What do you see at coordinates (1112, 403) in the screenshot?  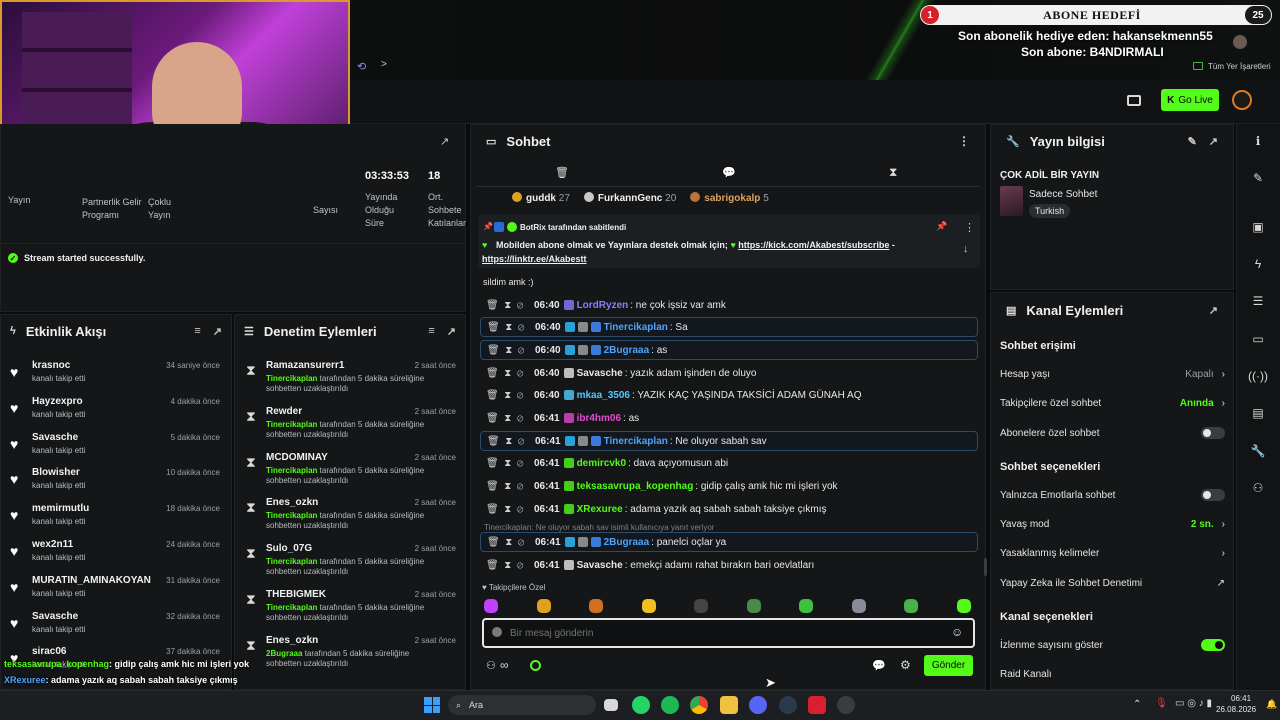 I see `followers-only-row: Takipçilere özel sohbet Anında ›` at bounding box center [1112, 403].